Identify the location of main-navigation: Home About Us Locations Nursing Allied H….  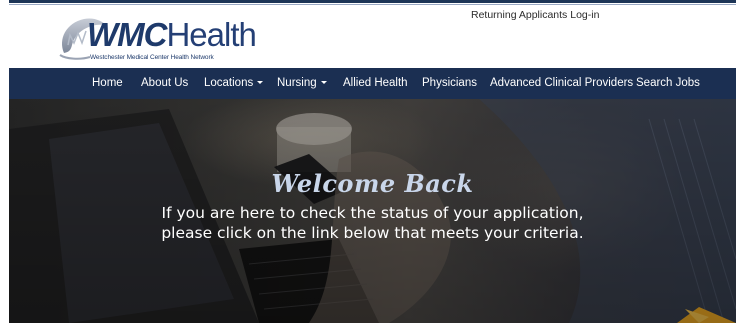
(372, 83).